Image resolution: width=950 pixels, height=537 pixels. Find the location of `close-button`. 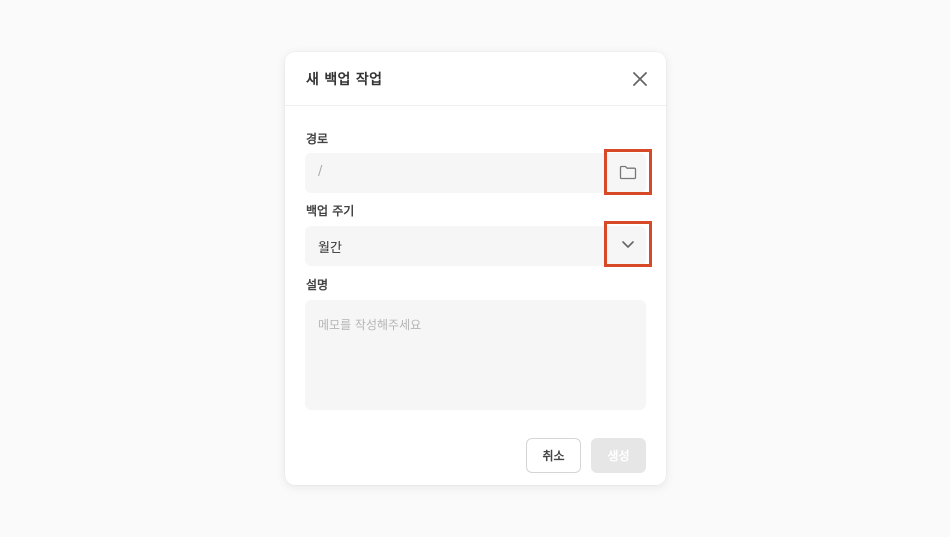

close-button is located at coordinates (640, 79).